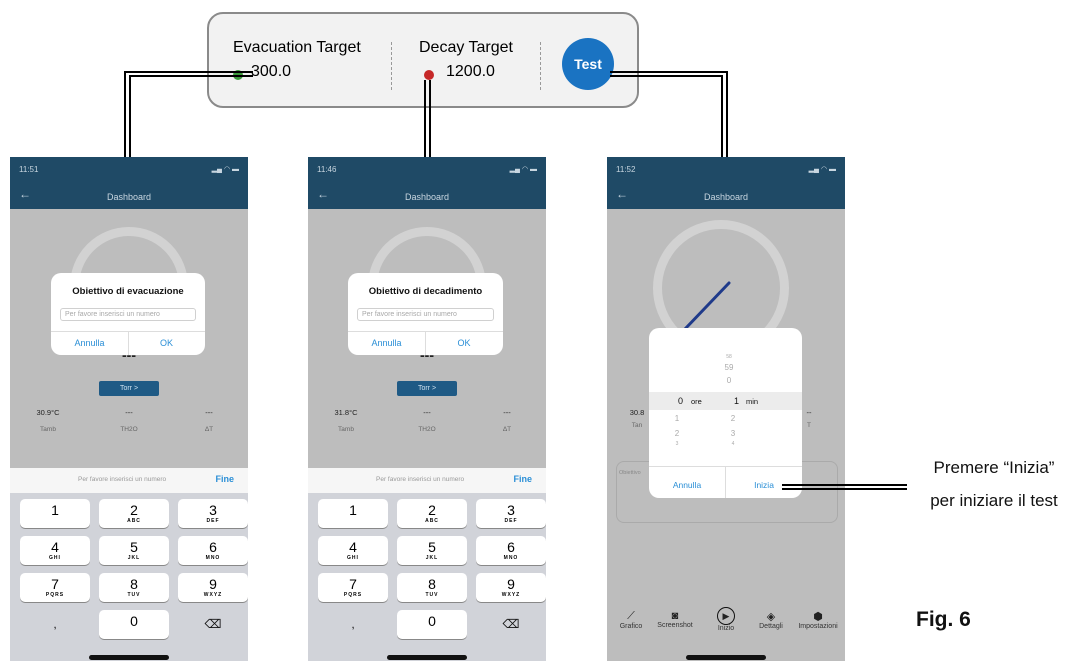 Image resolution: width=1077 pixels, height=662 pixels. Describe the element at coordinates (726, 616) in the screenshot. I see `play-icon: ▶` at that location.